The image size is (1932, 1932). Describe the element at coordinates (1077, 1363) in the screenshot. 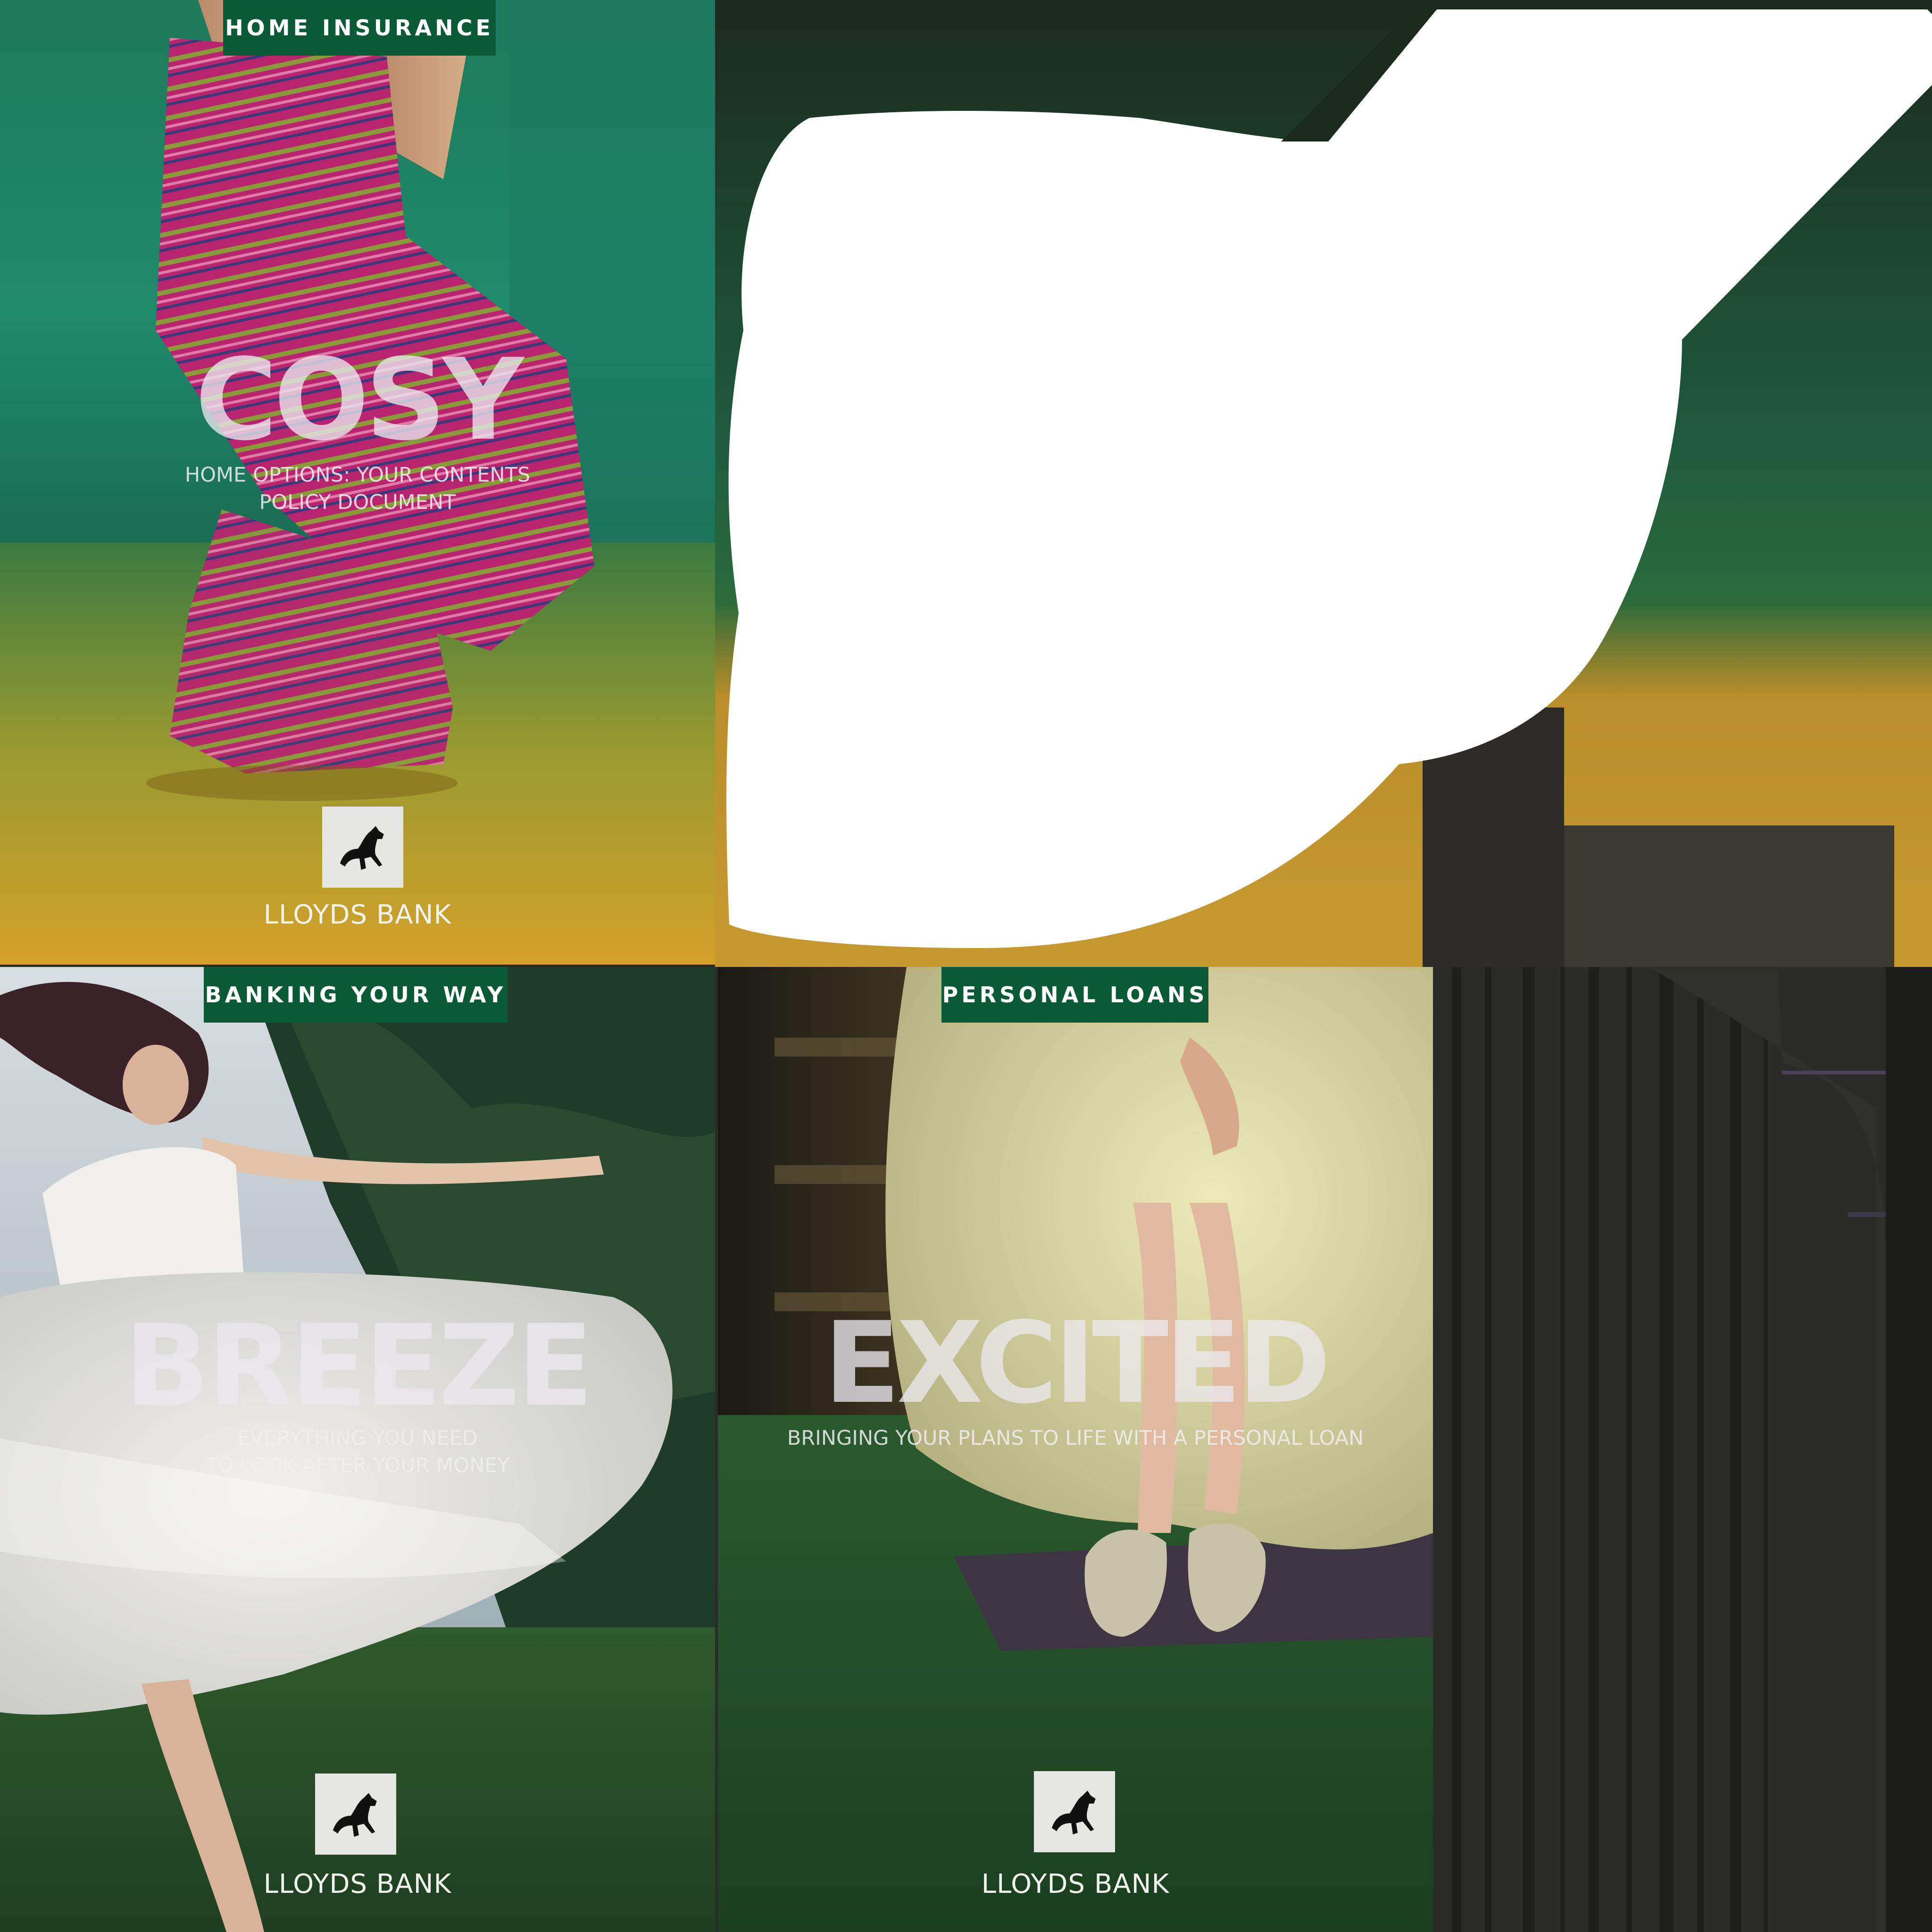

I see `cover-headline: EXCITED` at that location.